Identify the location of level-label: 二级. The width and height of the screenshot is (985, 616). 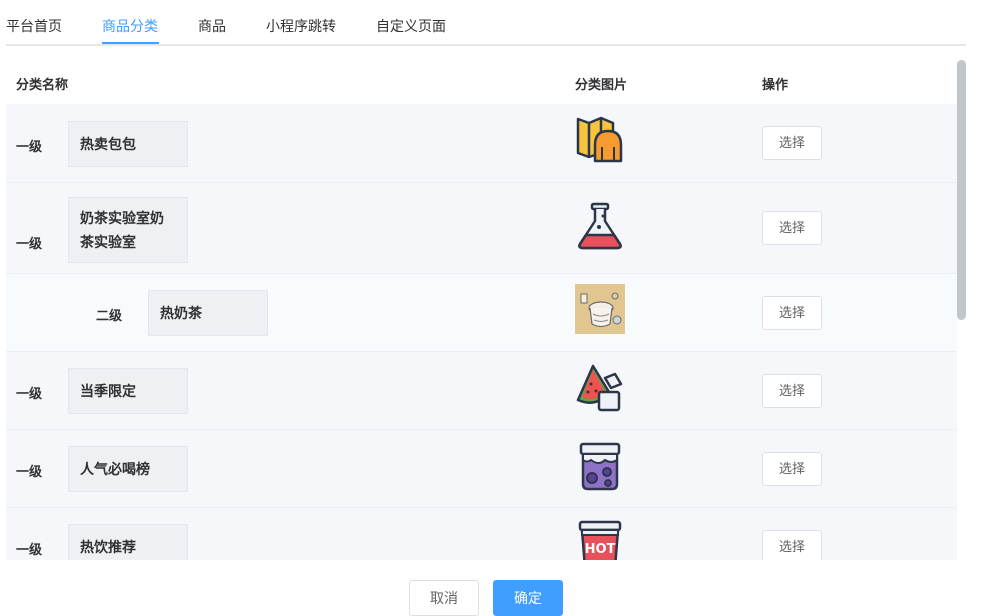
(109, 315).